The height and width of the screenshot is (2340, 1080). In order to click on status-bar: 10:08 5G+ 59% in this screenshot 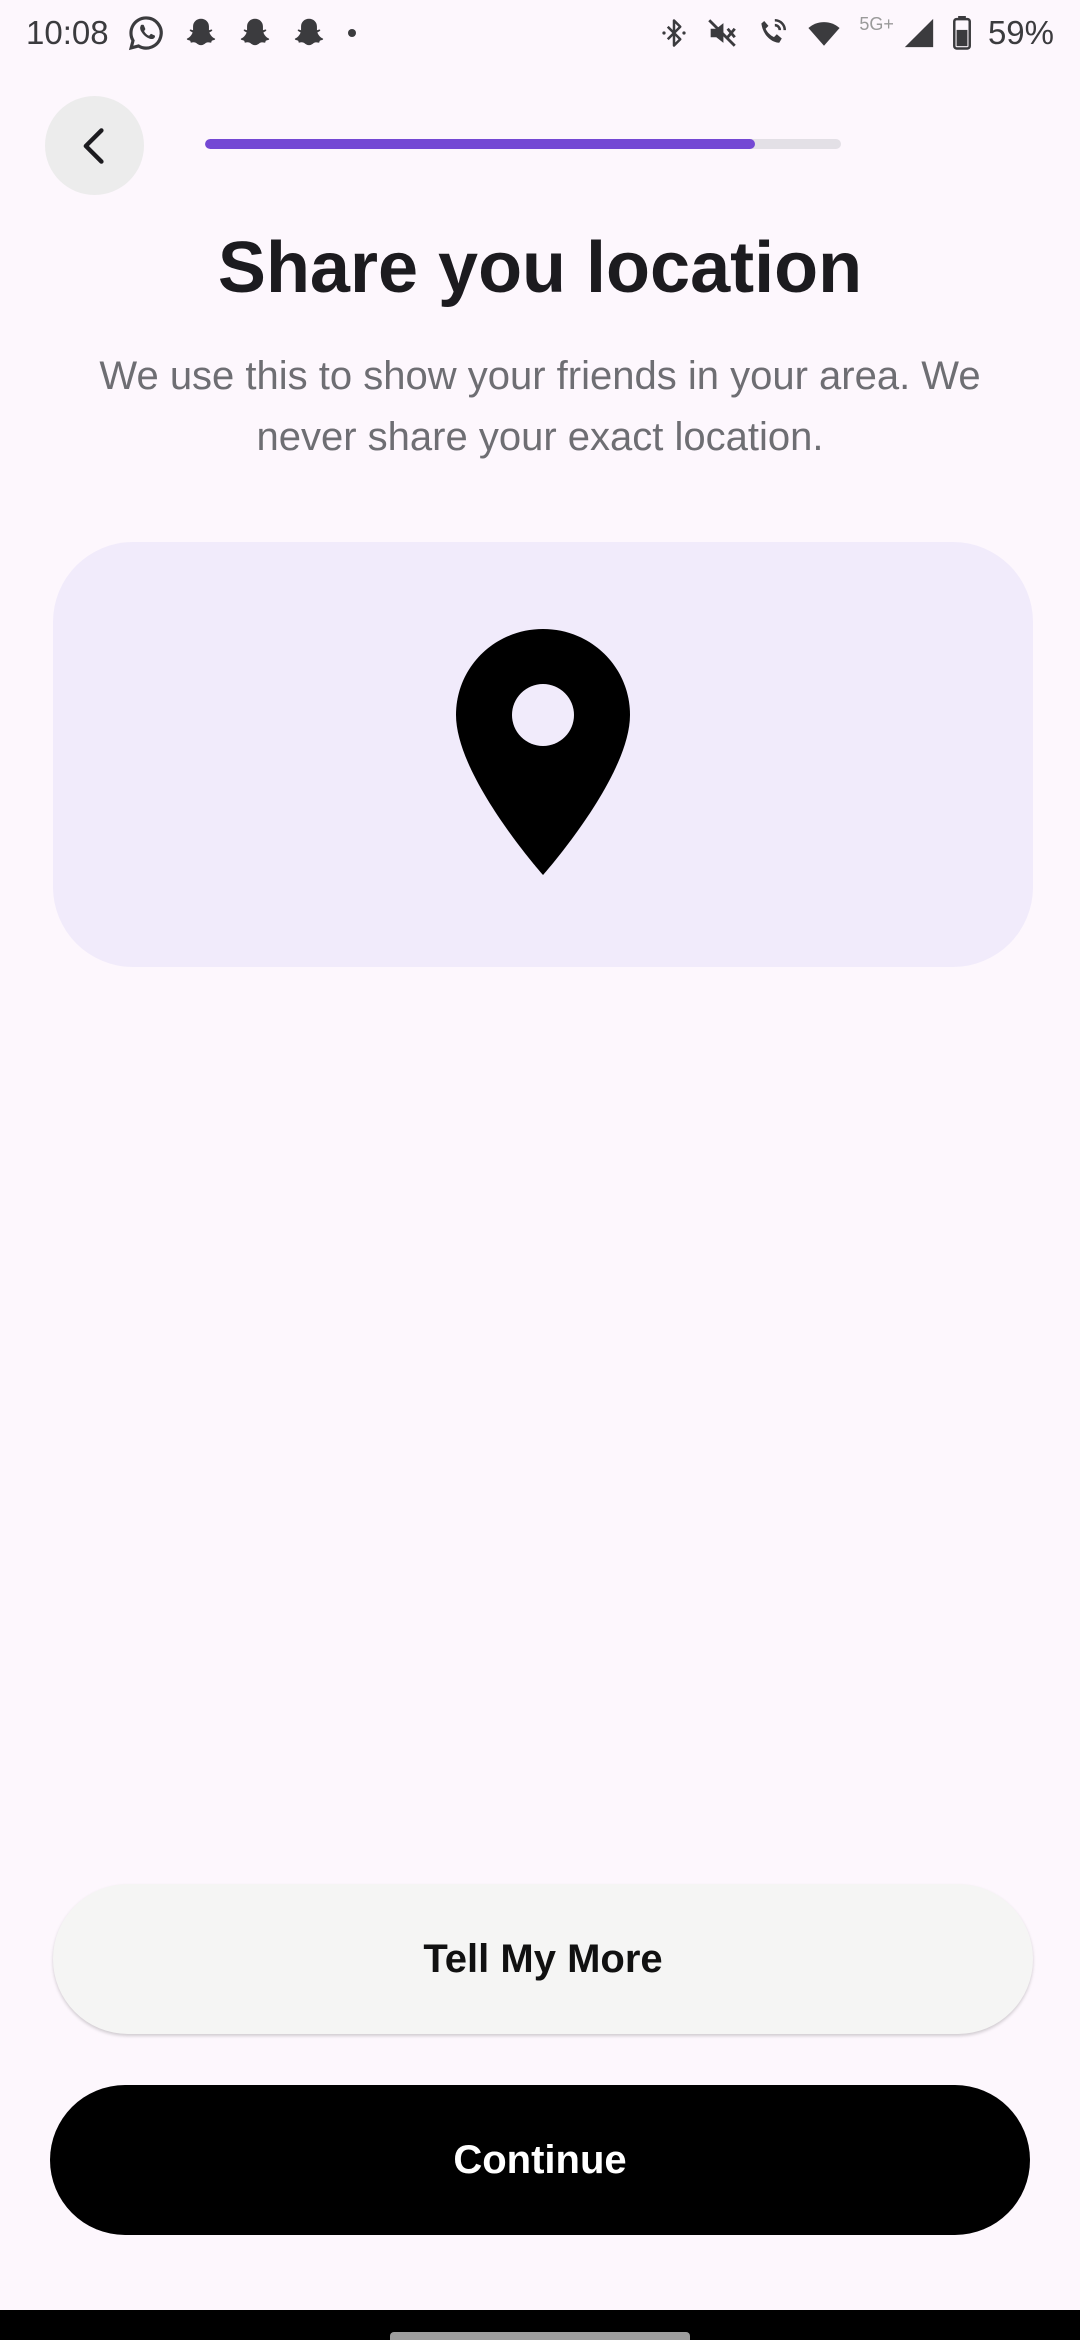, I will do `click(540, 33)`.